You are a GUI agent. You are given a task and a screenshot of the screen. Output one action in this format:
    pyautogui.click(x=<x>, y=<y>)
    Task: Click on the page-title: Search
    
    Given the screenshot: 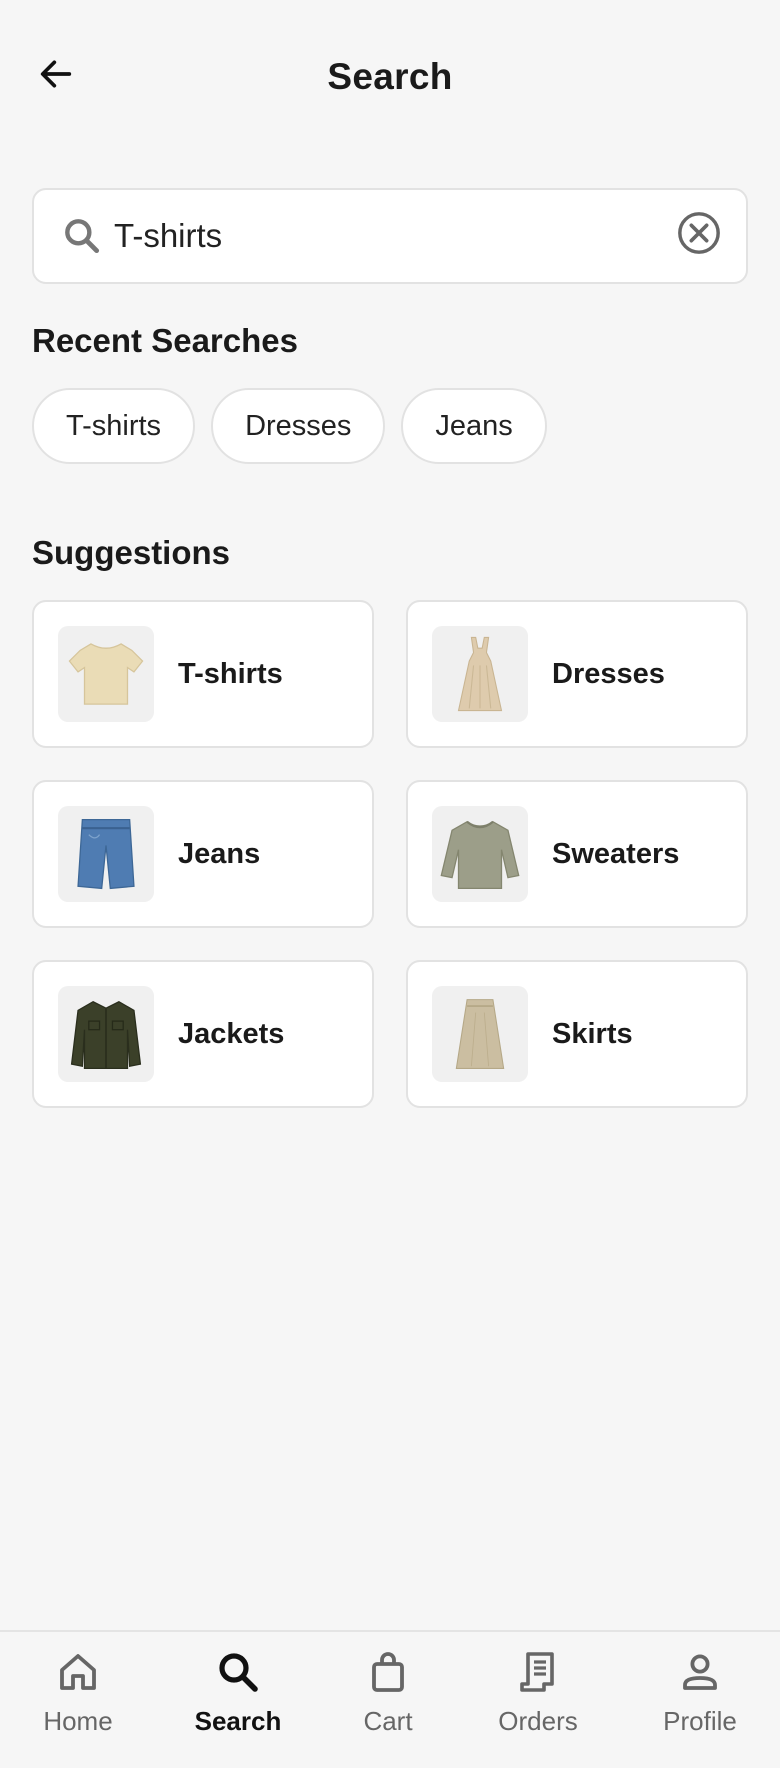 What is the action you would take?
    pyautogui.click(x=390, y=76)
    